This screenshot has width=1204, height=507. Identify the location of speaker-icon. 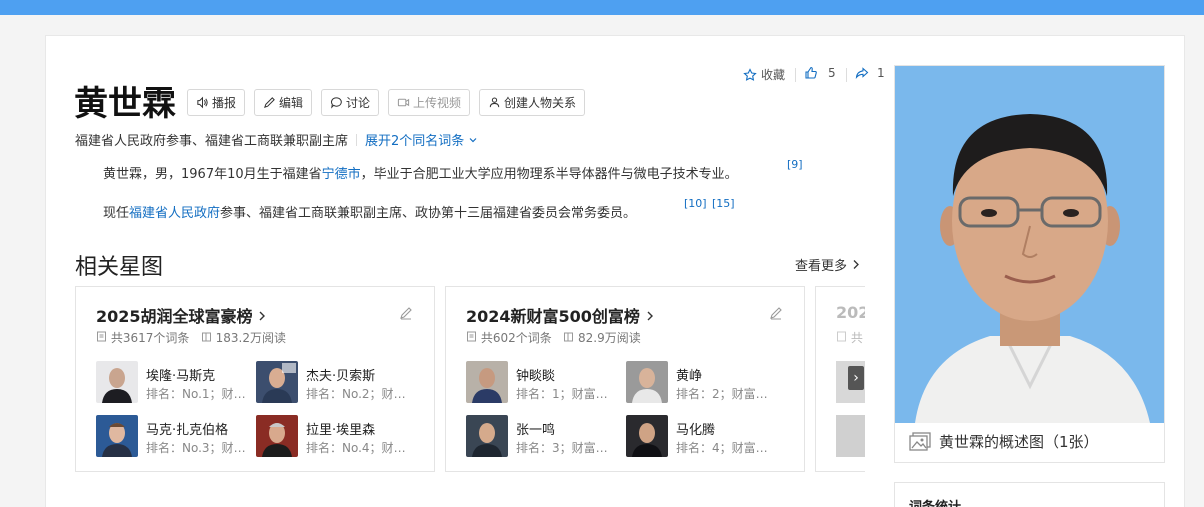
(202, 102).